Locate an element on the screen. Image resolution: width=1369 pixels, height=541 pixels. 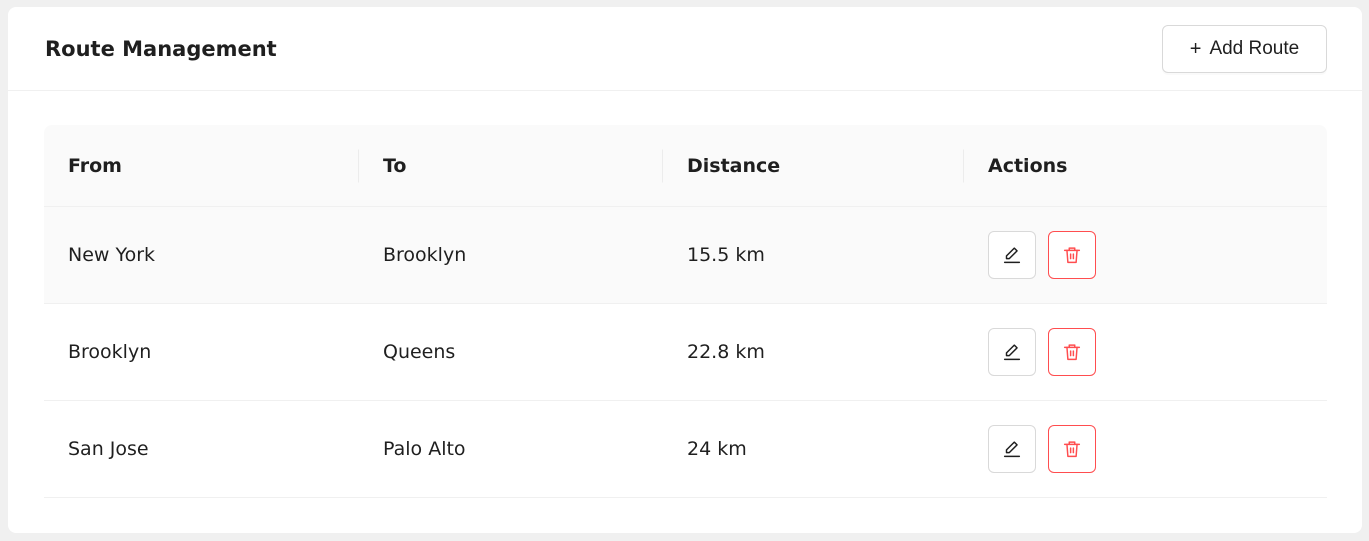
column-header-distance: Distance is located at coordinates (813, 165).